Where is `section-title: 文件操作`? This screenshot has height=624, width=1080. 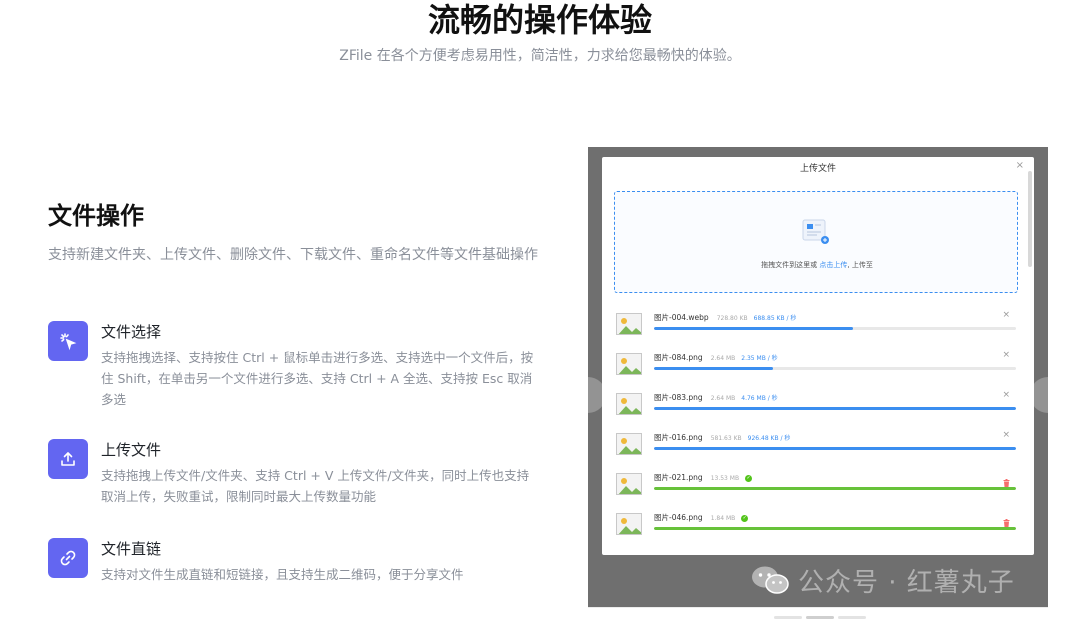 section-title: 文件操作 is located at coordinates (96, 216).